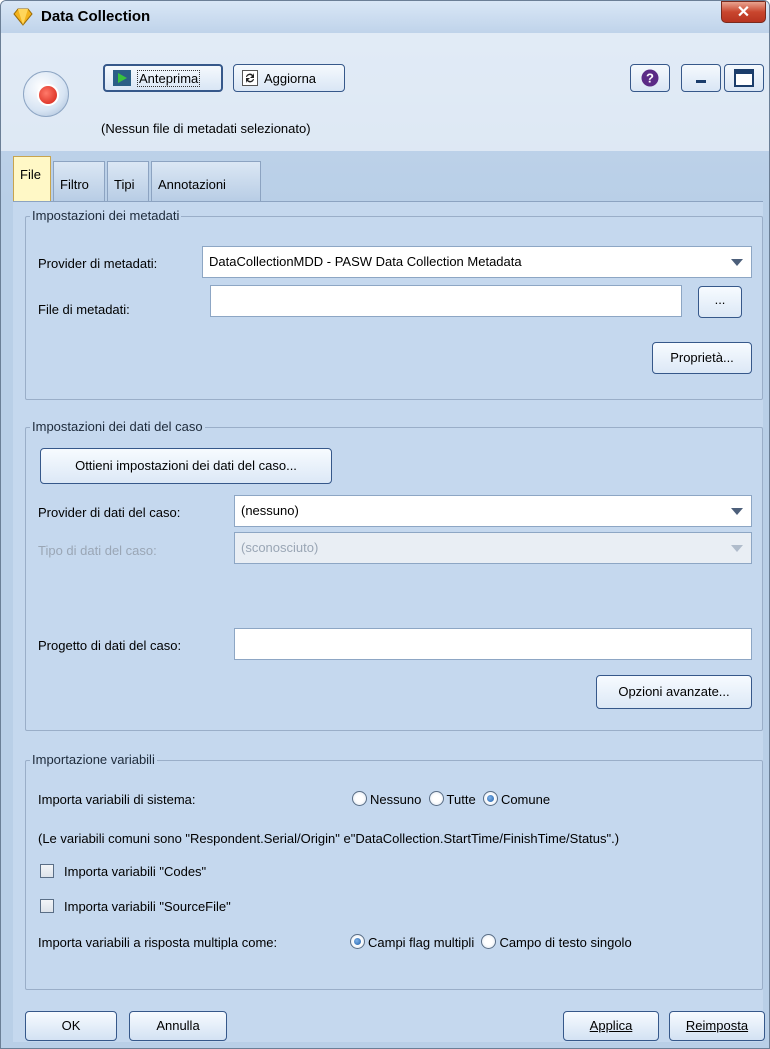 This screenshot has height=1049, width=770. Describe the element at coordinates (117, 799) in the screenshot. I see `system-variables-label: Importa variabili di sistema:` at that location.